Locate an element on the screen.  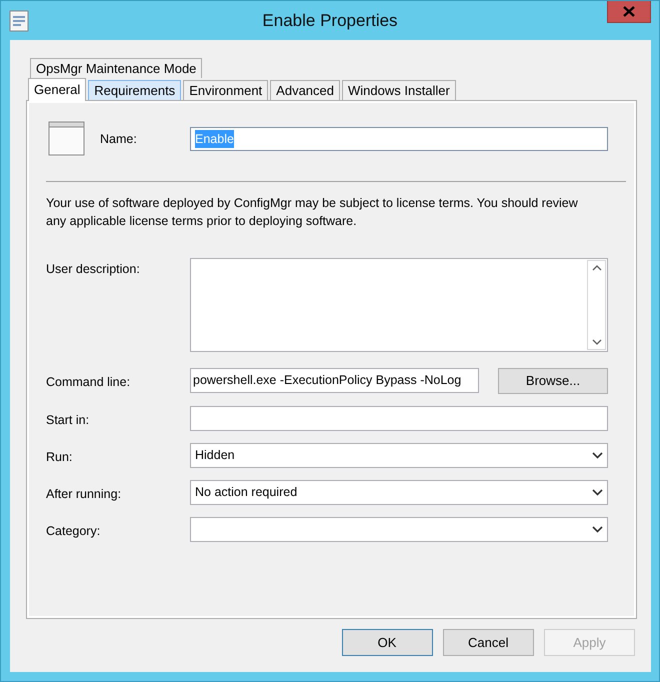
text-field: powershell.exe -ExecutionPolicy Bypass -NoLog is located at coordinates (334, 380).